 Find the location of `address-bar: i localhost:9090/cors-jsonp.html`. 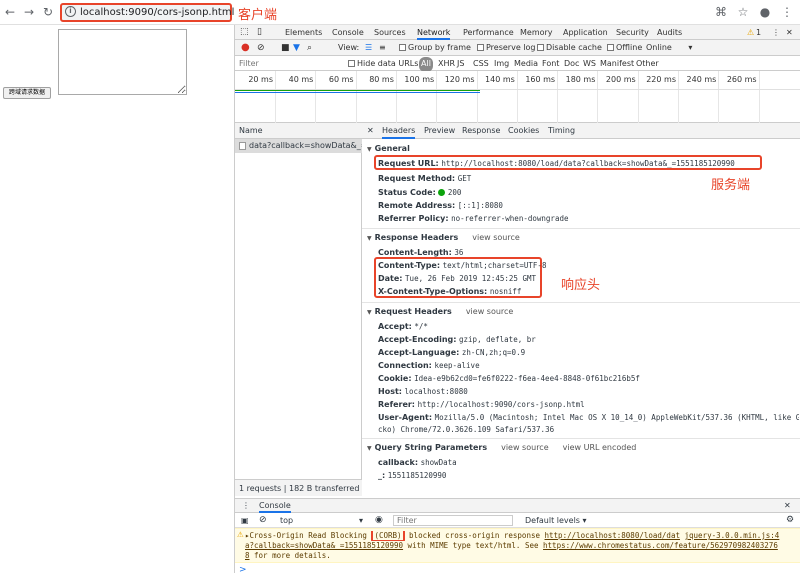

address-bar: i localhost:9090/cors-jsonp.html is located at coordinates (147, 12).